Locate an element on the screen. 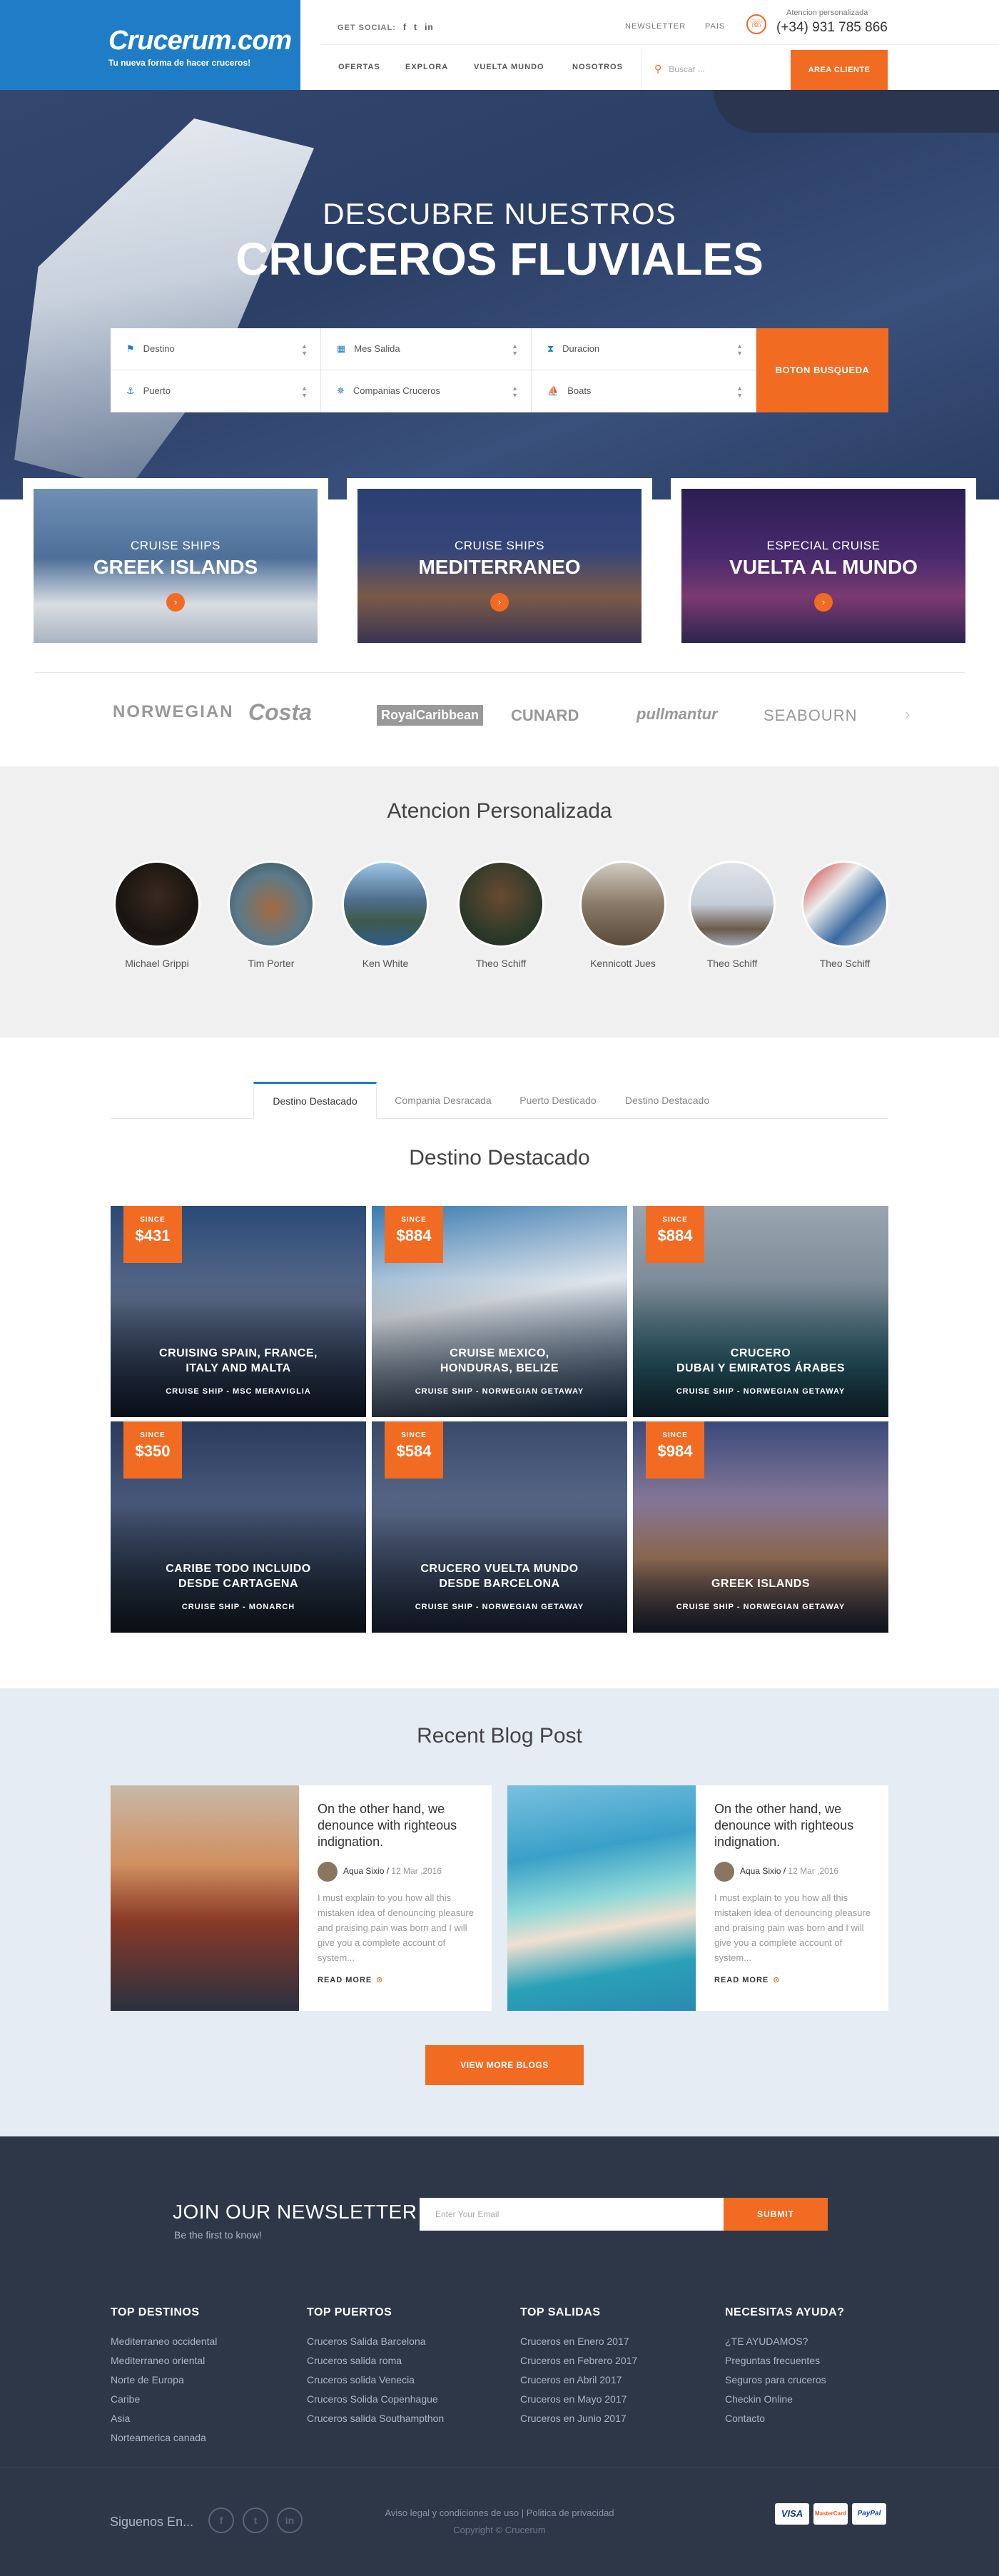 The image size is (999, 2576). agent-card: Tim Porter is located at coordinates (271, 915).